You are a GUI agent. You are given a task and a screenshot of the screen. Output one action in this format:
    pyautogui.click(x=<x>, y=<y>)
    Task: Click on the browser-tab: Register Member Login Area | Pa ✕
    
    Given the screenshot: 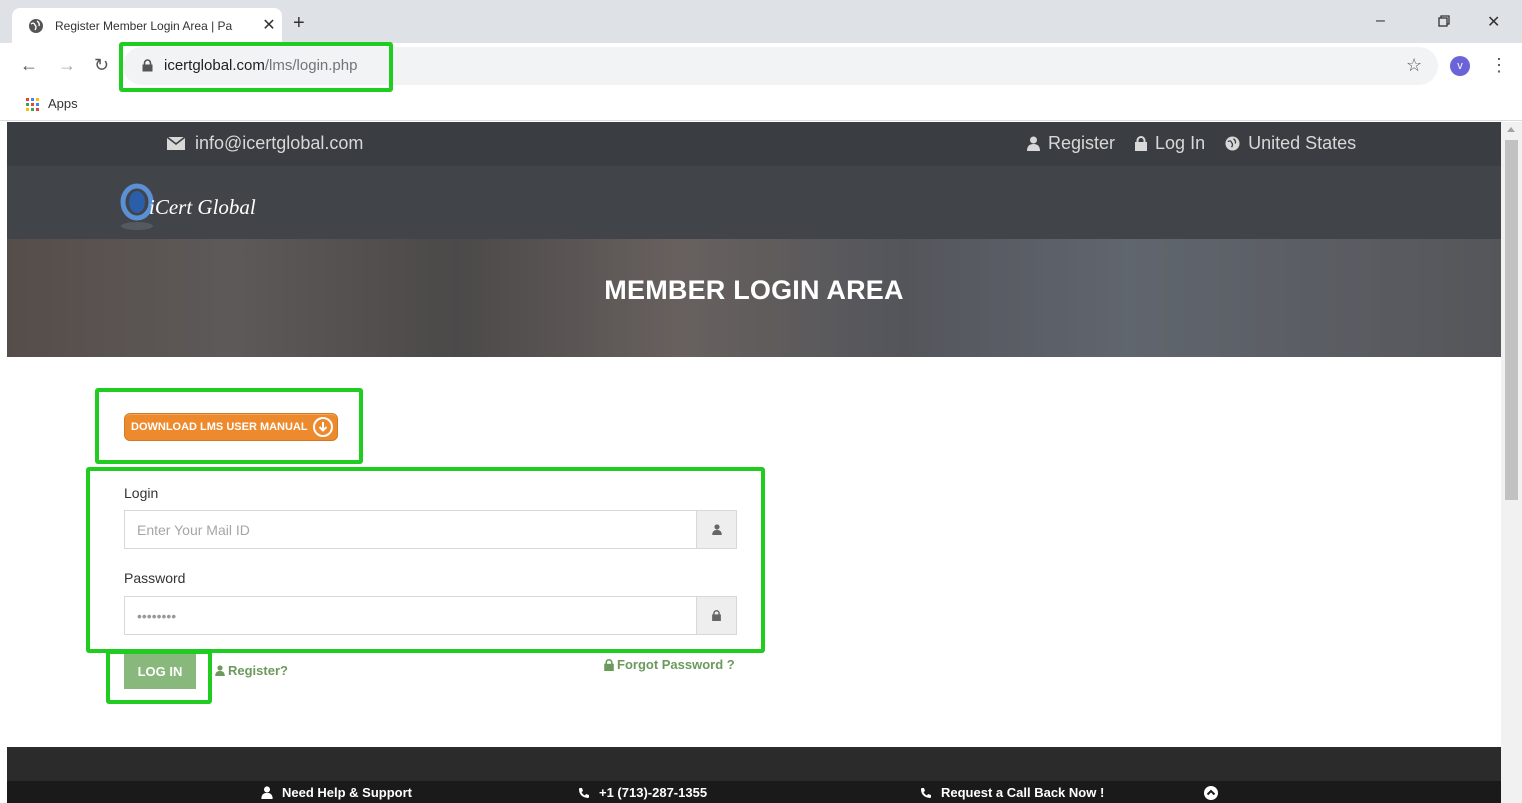 What is the action you would take?
    pyautogui.click(x=147, y=25)
    